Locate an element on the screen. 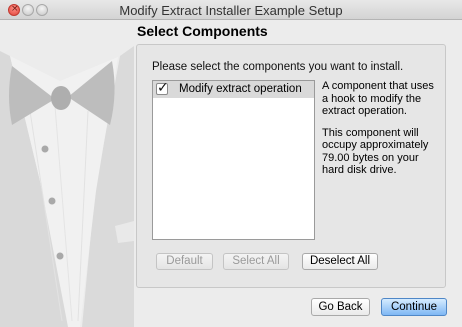 This screenshot has width=462, height=327. checkmark-icon: ✓ is located at coordinates (163, 88).